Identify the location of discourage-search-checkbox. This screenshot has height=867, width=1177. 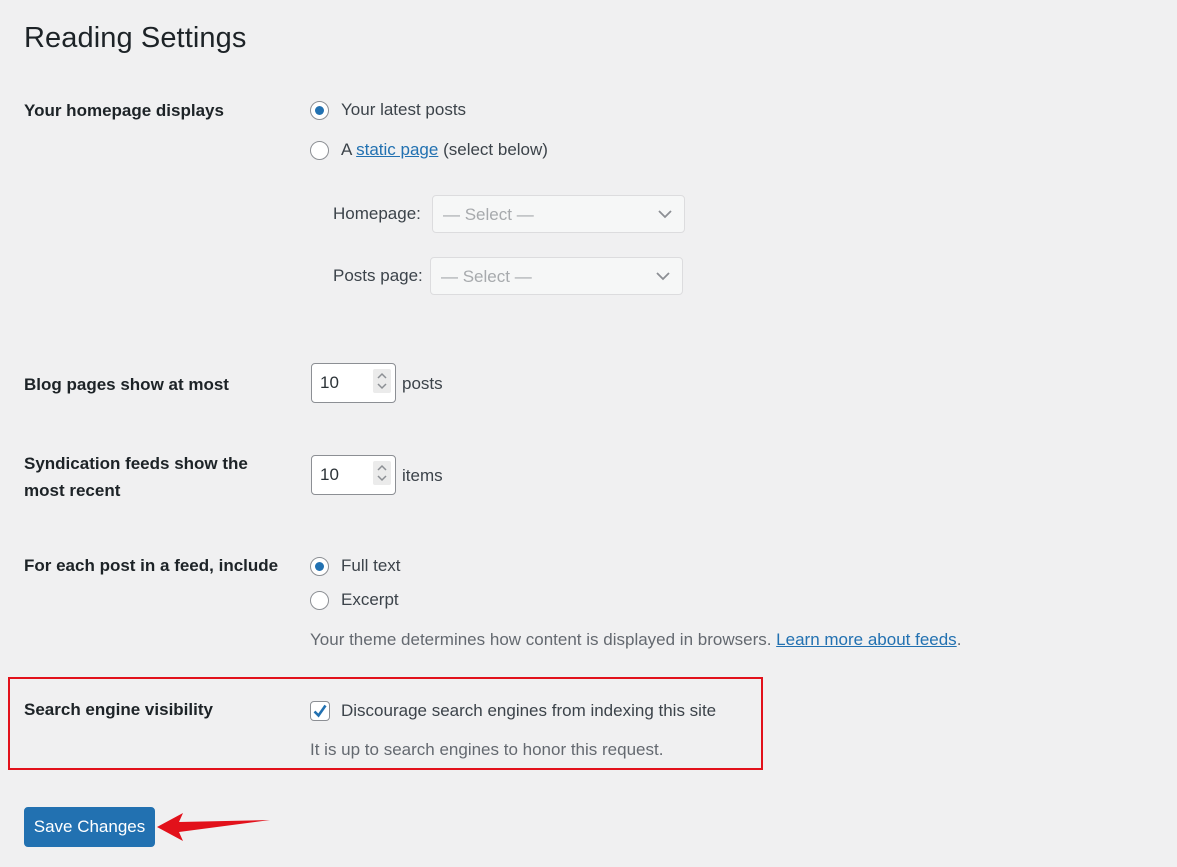
(320, 711).